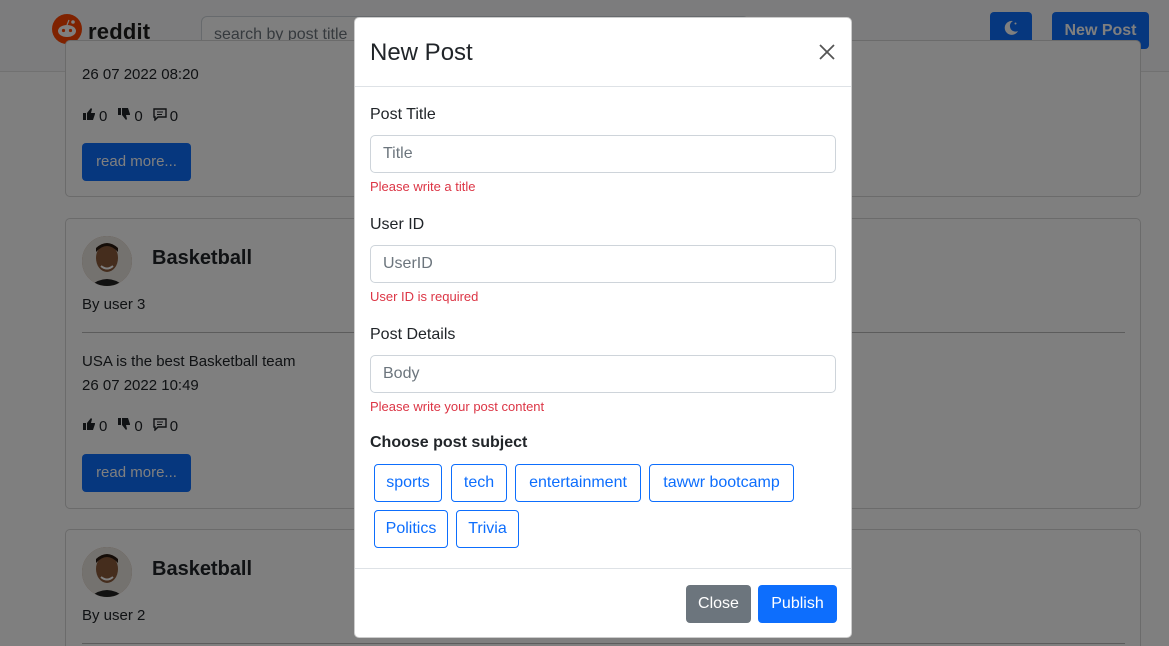 Image resolution: width=1169 pixels, height=646 pixels. I want to click on subject-label: Choose post subject, so click(449, 442).